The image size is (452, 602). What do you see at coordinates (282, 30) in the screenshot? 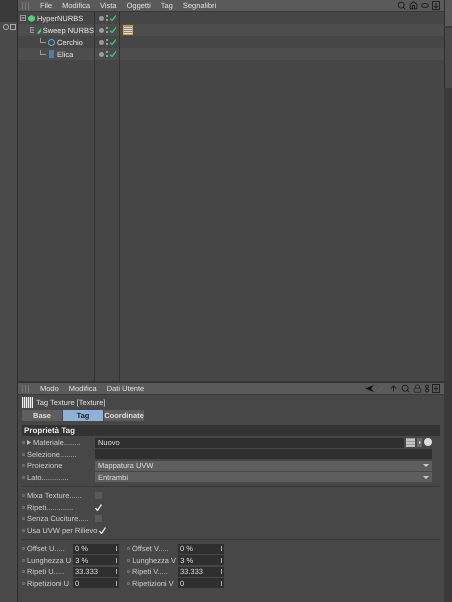
I see `tree-row` at bounding box center [282, 30].